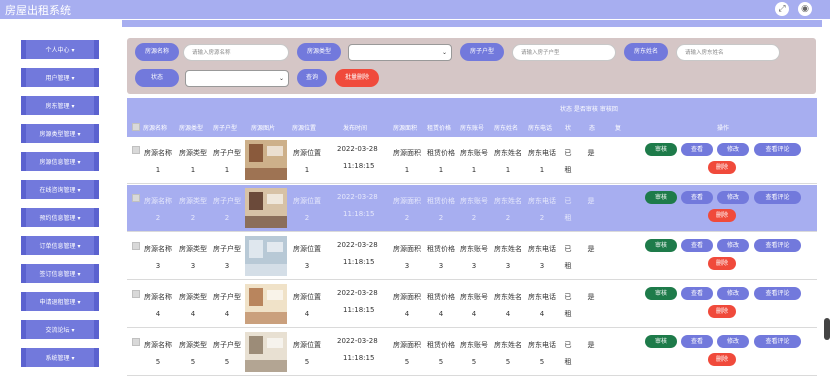  I want to click on sidebar-item-landlords: 房东管理 ▾, so click(60, 105).